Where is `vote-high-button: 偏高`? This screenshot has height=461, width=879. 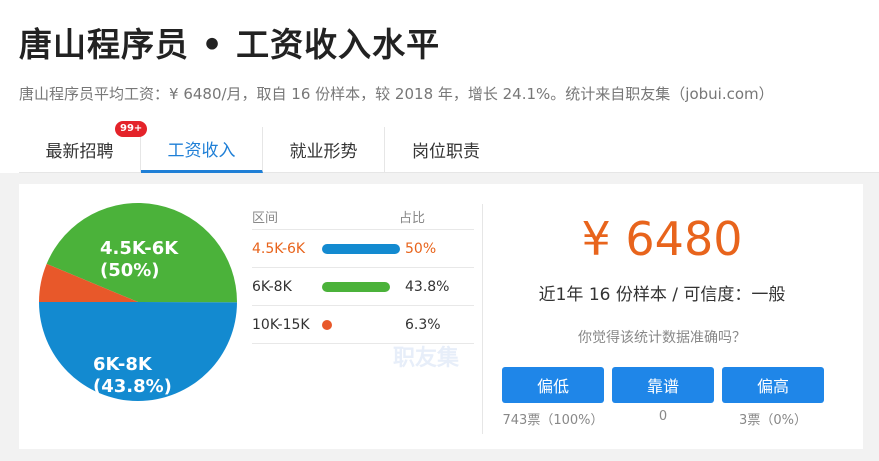
vote-high-button: 偏高 is located at coordinates (773, 385).